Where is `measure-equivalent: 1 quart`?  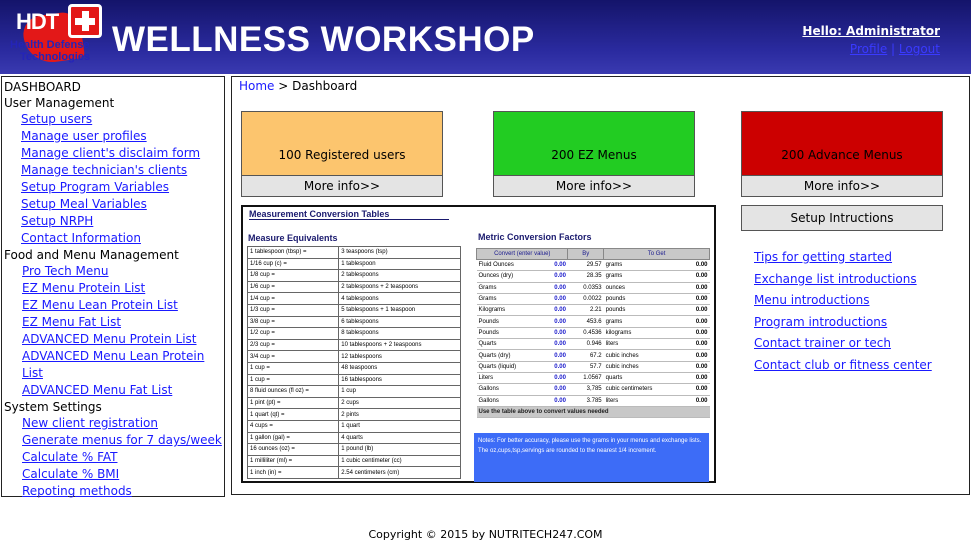 measure-equivalent: 1 quart is located at coordinates (399, 426).